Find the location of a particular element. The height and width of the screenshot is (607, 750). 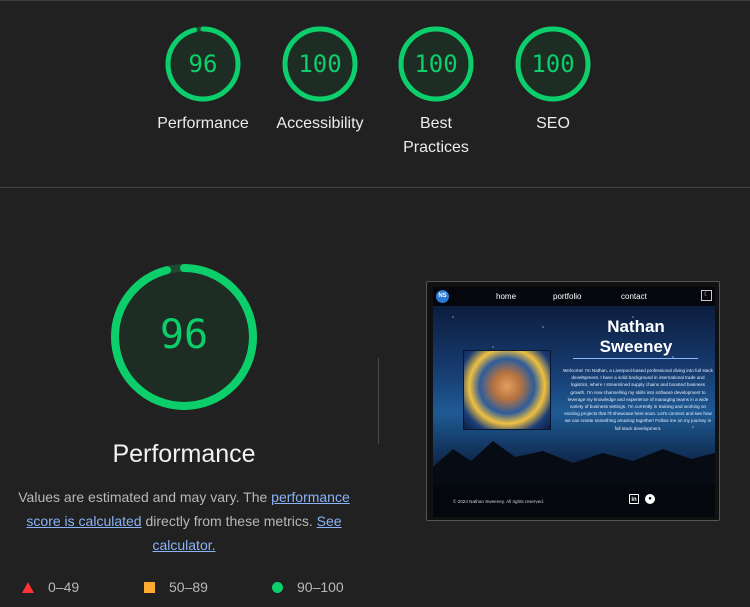

divider is located at coordinates (378, 401).